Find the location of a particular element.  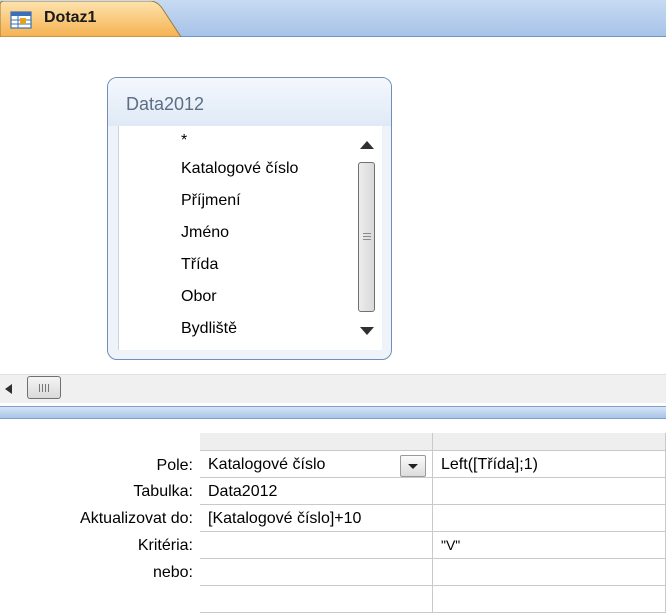

field-item-prijmeni: Příjmení is located at coordinates (211, 201).